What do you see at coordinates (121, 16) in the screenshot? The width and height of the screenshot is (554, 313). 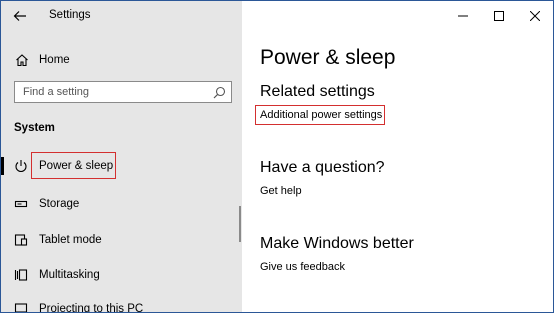 I see `title-bar: Settings` at bounding box center [121, 16].